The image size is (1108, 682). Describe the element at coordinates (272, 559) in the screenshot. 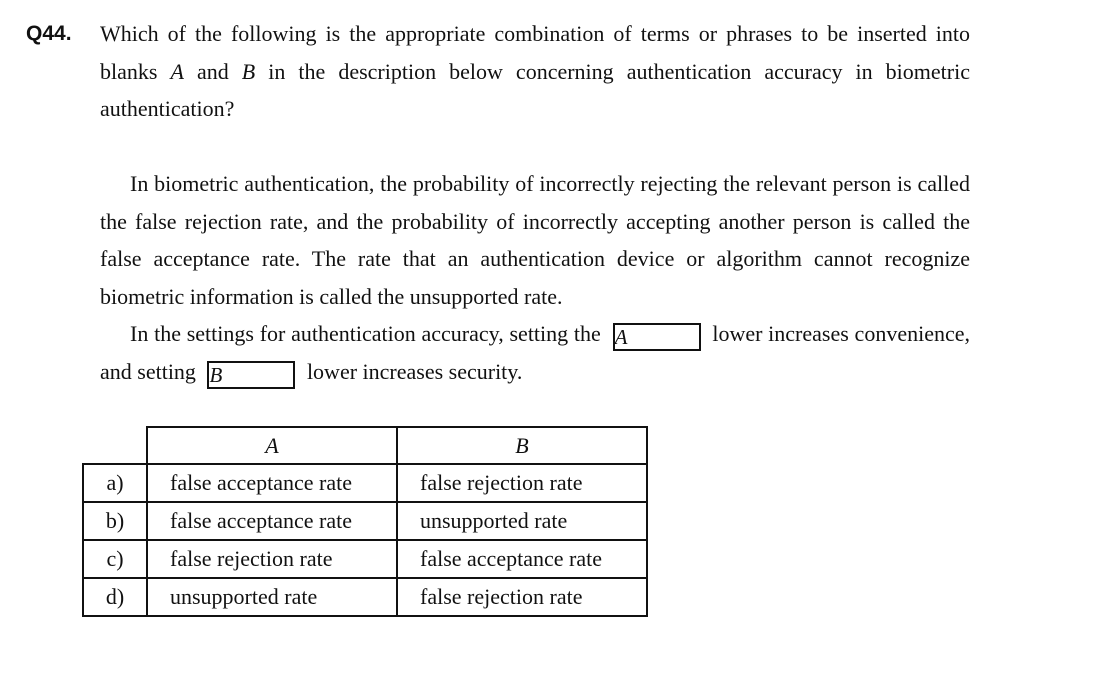

I see `option-a-cell: false rejection rate` at that location.